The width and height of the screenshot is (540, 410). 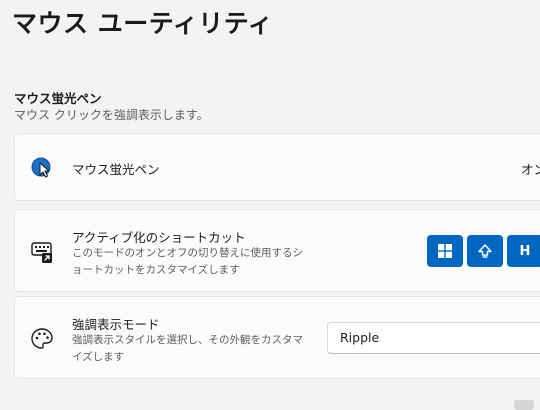 I want to click on scrollbar-thumb, so click(x=524, y=405).